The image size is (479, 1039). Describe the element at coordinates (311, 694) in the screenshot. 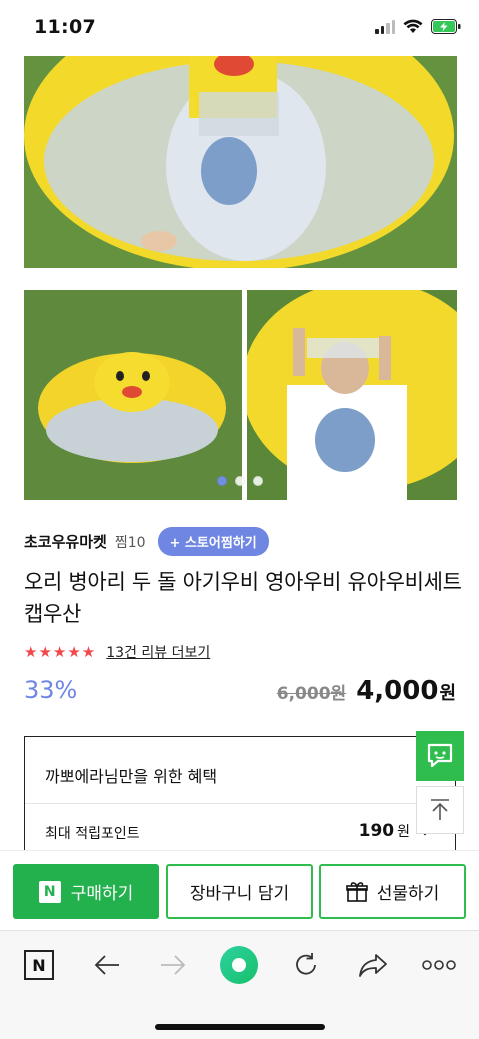

I see `original-price: 6,000원` at that location.